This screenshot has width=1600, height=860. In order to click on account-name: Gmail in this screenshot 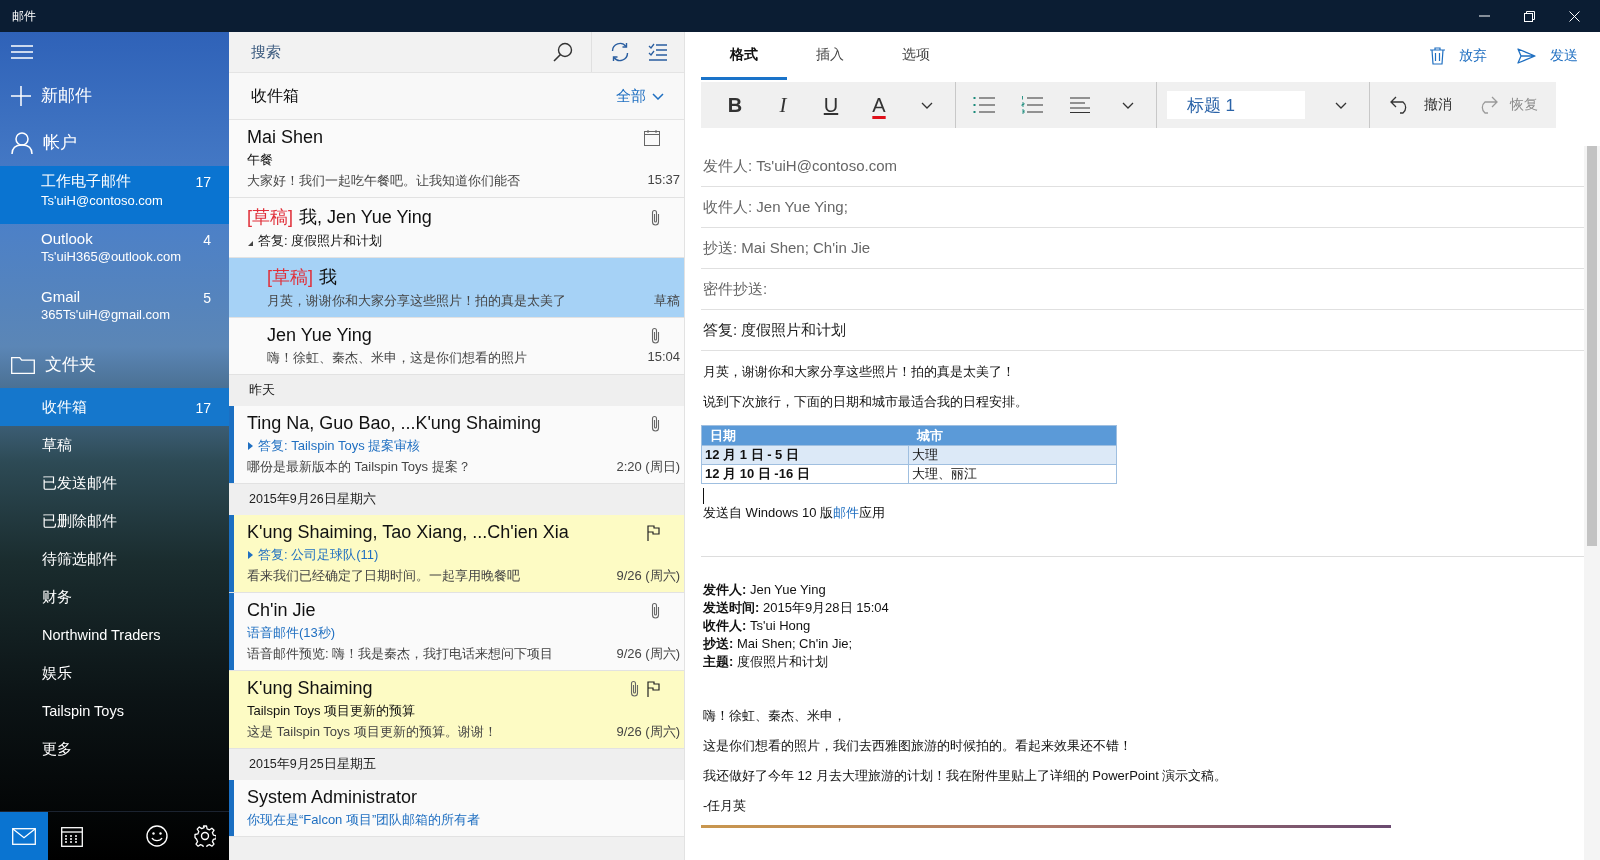, I will do `click(61, 296)`.